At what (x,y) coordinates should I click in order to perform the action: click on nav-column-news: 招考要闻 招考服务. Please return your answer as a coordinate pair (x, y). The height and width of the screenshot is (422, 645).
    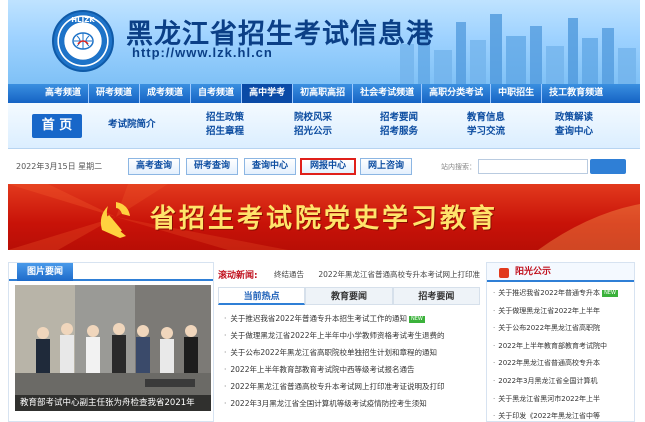
    Looking at the image, I should click on (399, 125).